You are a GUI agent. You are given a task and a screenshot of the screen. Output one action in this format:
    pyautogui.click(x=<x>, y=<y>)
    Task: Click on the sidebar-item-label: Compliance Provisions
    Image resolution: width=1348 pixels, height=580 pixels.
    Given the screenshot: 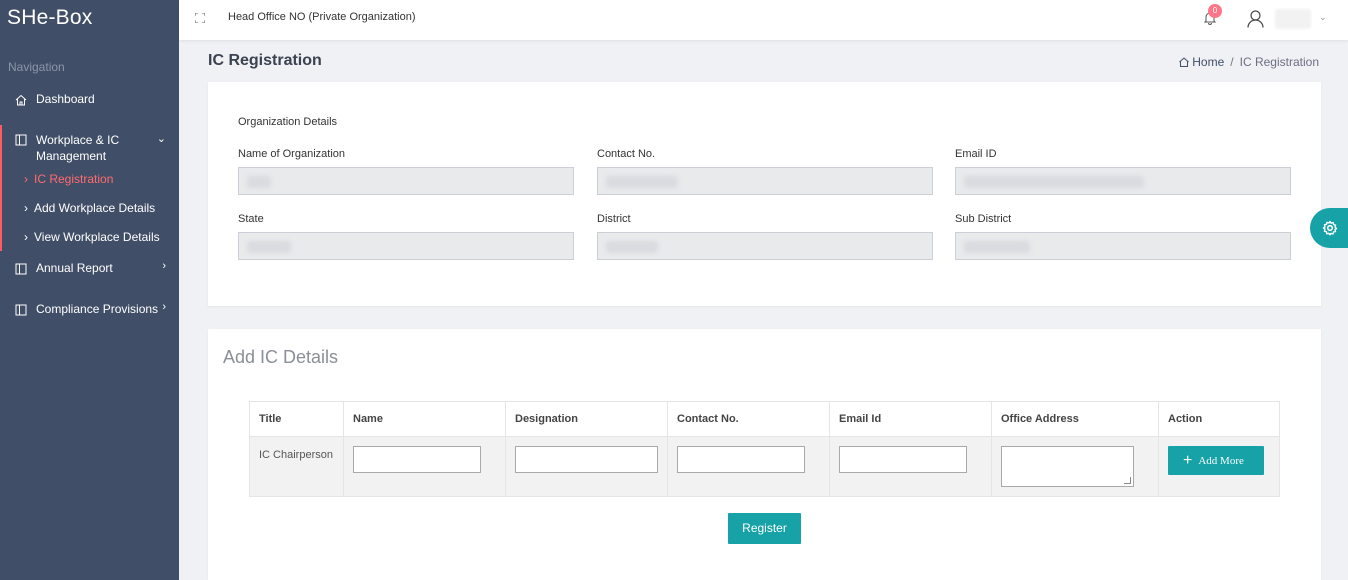 What is the action you would take?
    pyautogui.click(x=97, y=309)
    